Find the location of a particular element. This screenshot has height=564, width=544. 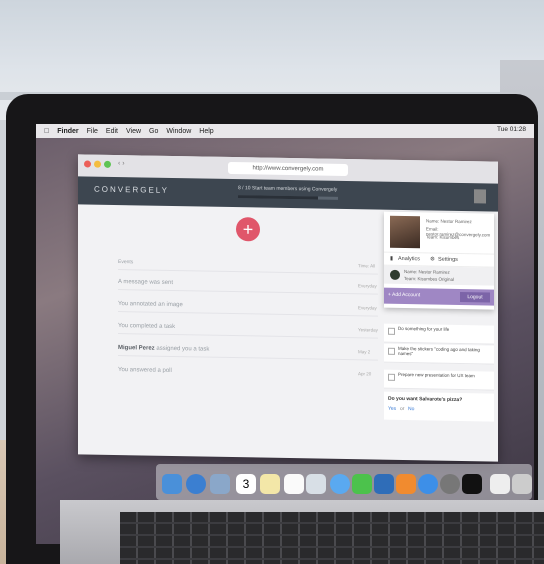

logout-button: Logout is located at coordinates (475, 297).